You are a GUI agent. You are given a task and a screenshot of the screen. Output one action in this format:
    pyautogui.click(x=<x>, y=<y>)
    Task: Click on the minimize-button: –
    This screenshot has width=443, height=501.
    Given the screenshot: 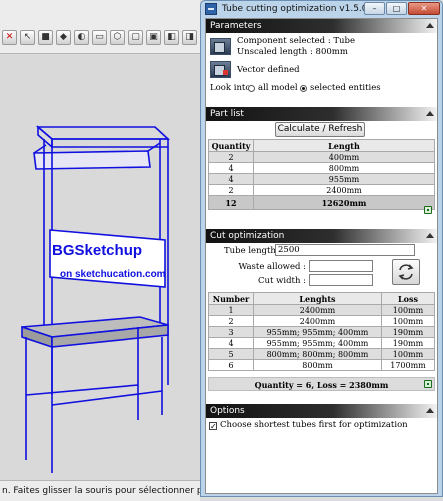 What is the action you would take?
    pyautogui.click(x=374, y=8)
    